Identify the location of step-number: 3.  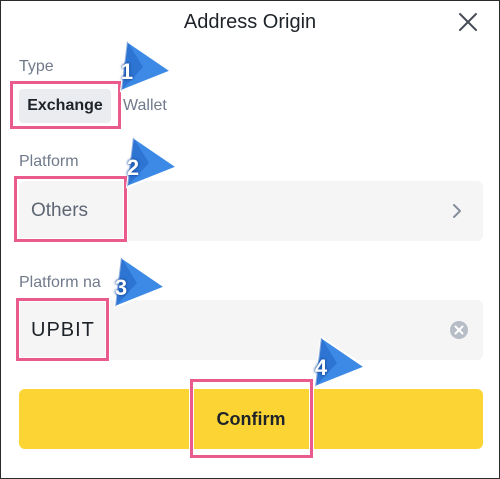
(121, 287).